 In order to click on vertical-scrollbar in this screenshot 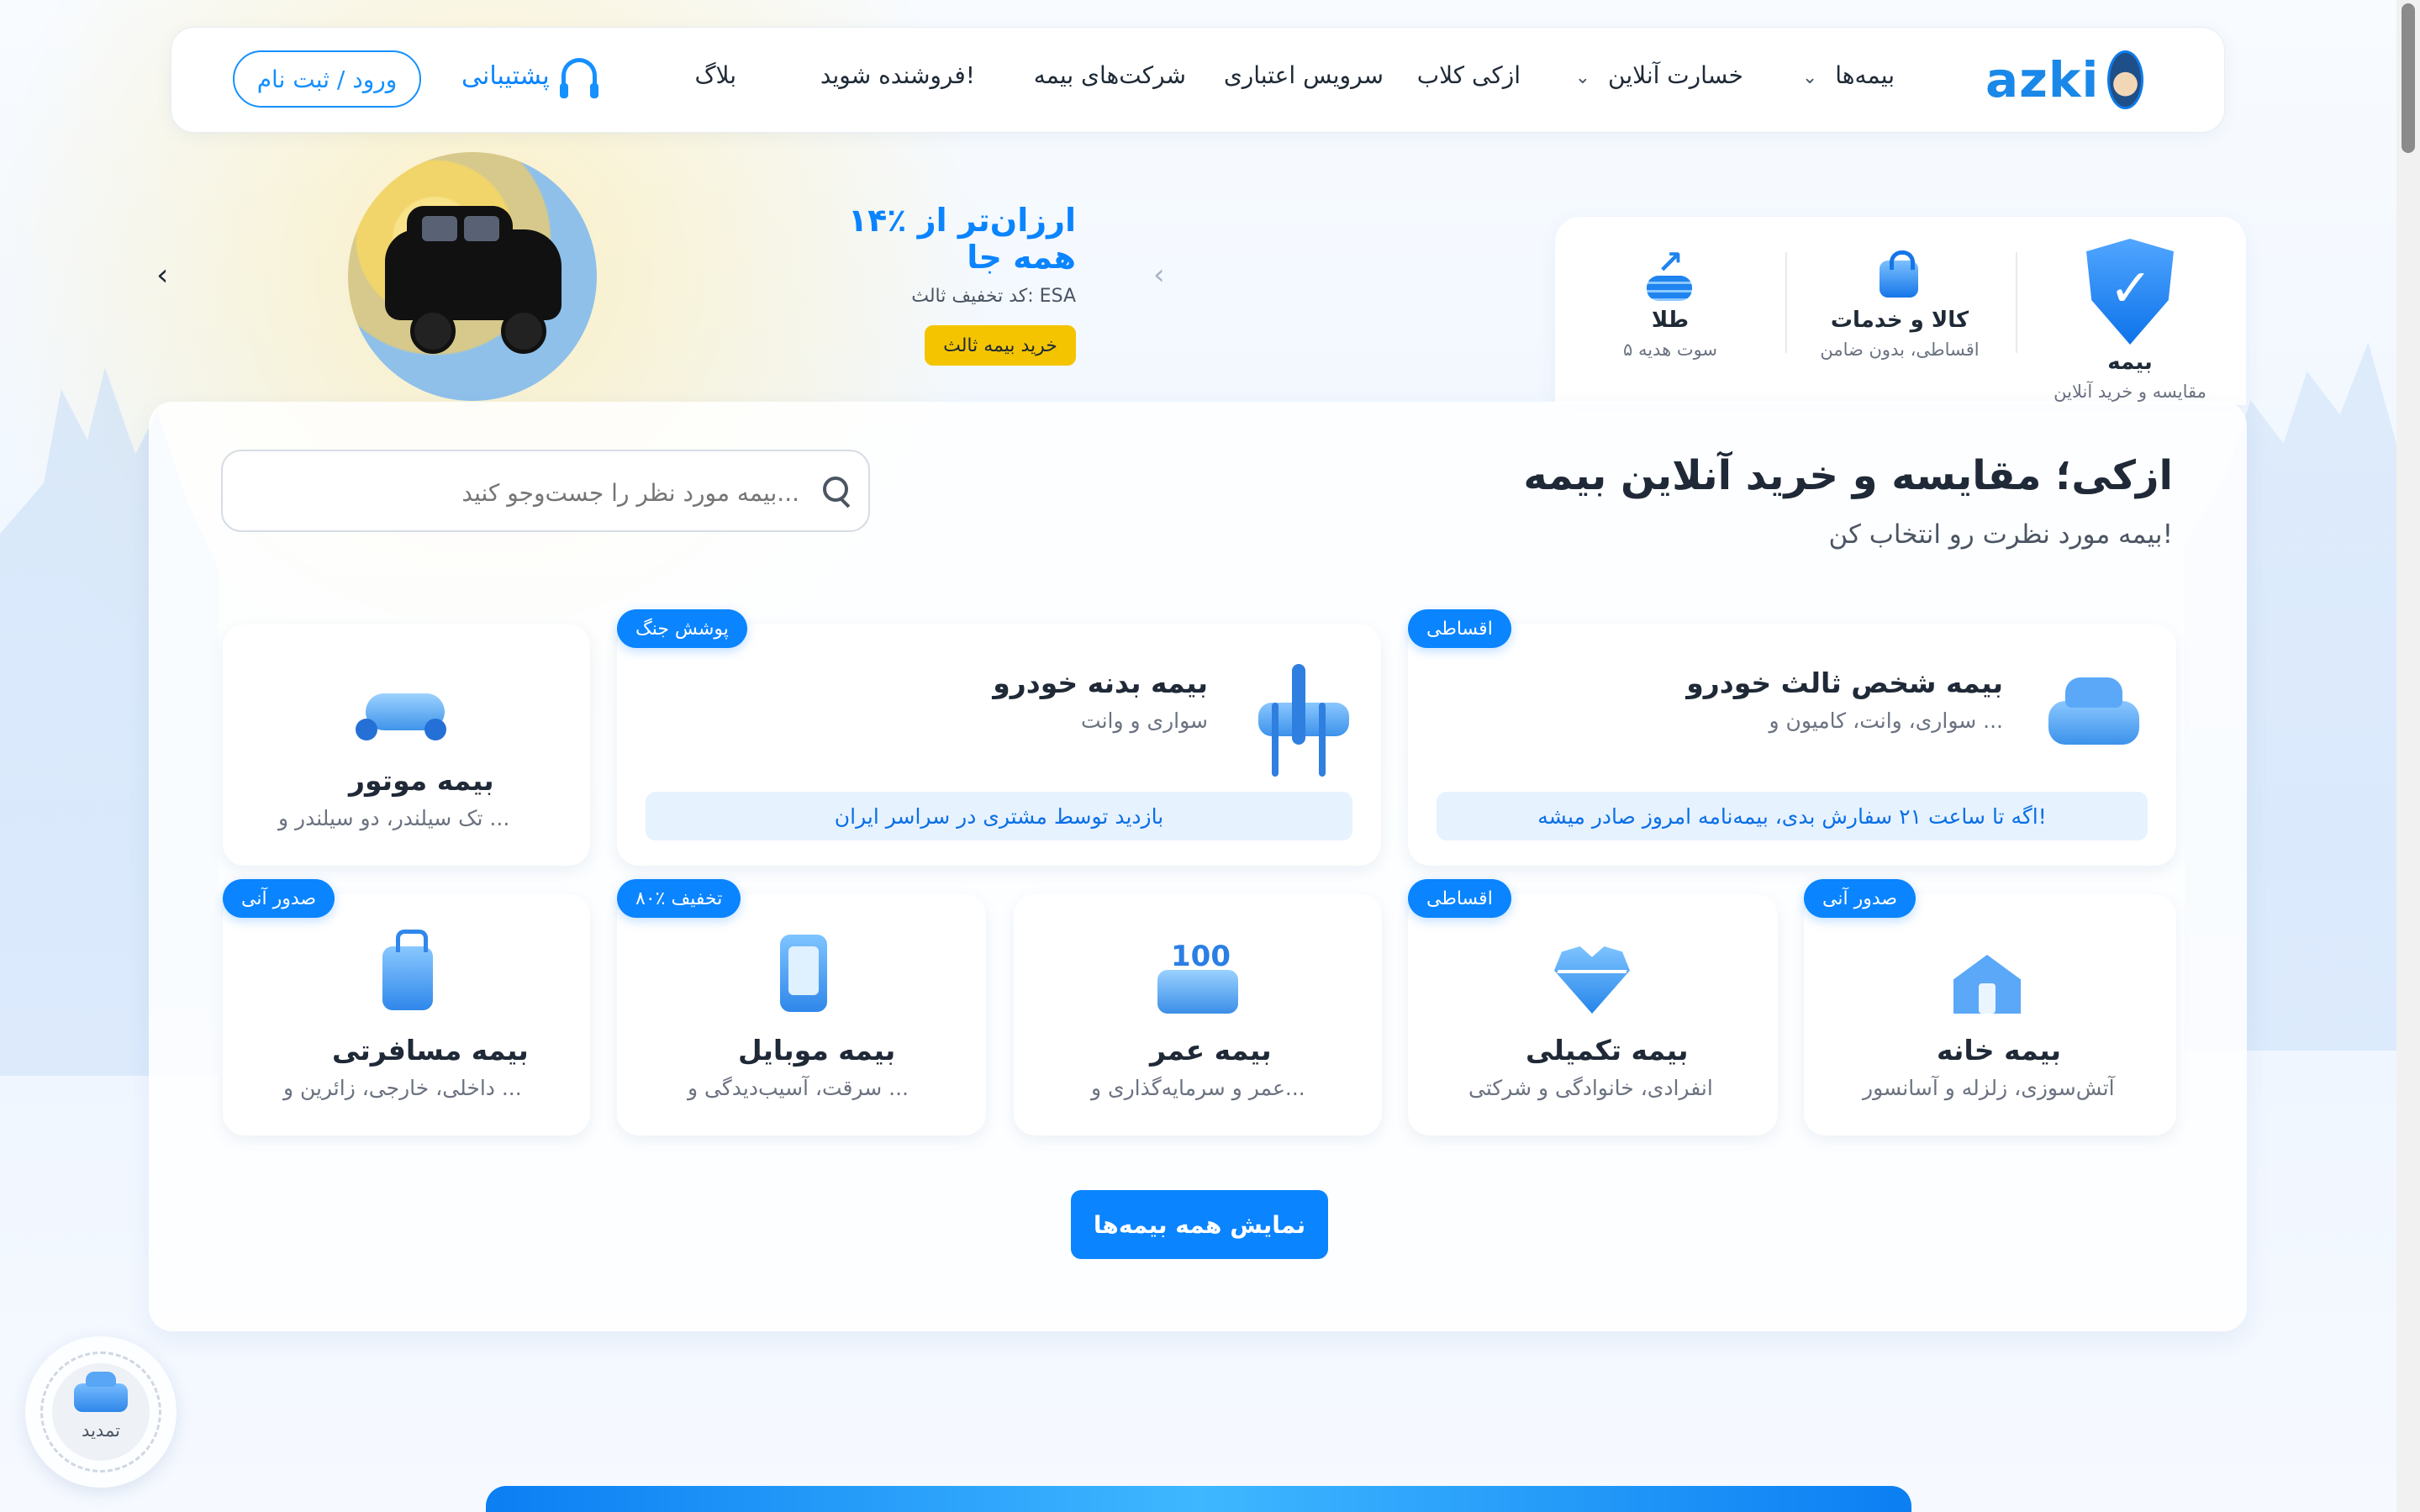, I will do `click(2408, 756)`.